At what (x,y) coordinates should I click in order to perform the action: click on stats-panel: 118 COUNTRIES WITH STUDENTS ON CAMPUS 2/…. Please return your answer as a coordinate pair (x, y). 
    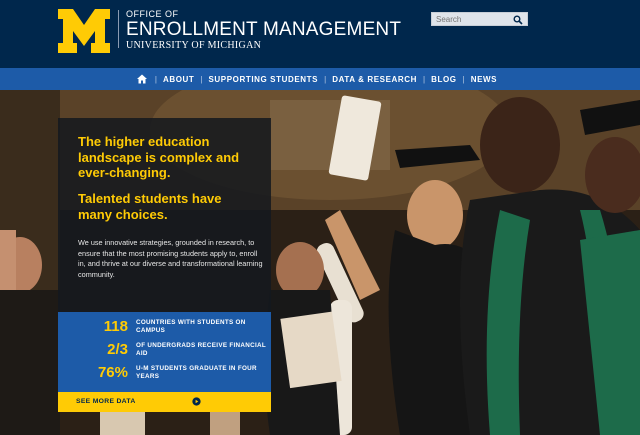
    Looking at the image, I should click on (164, 352).